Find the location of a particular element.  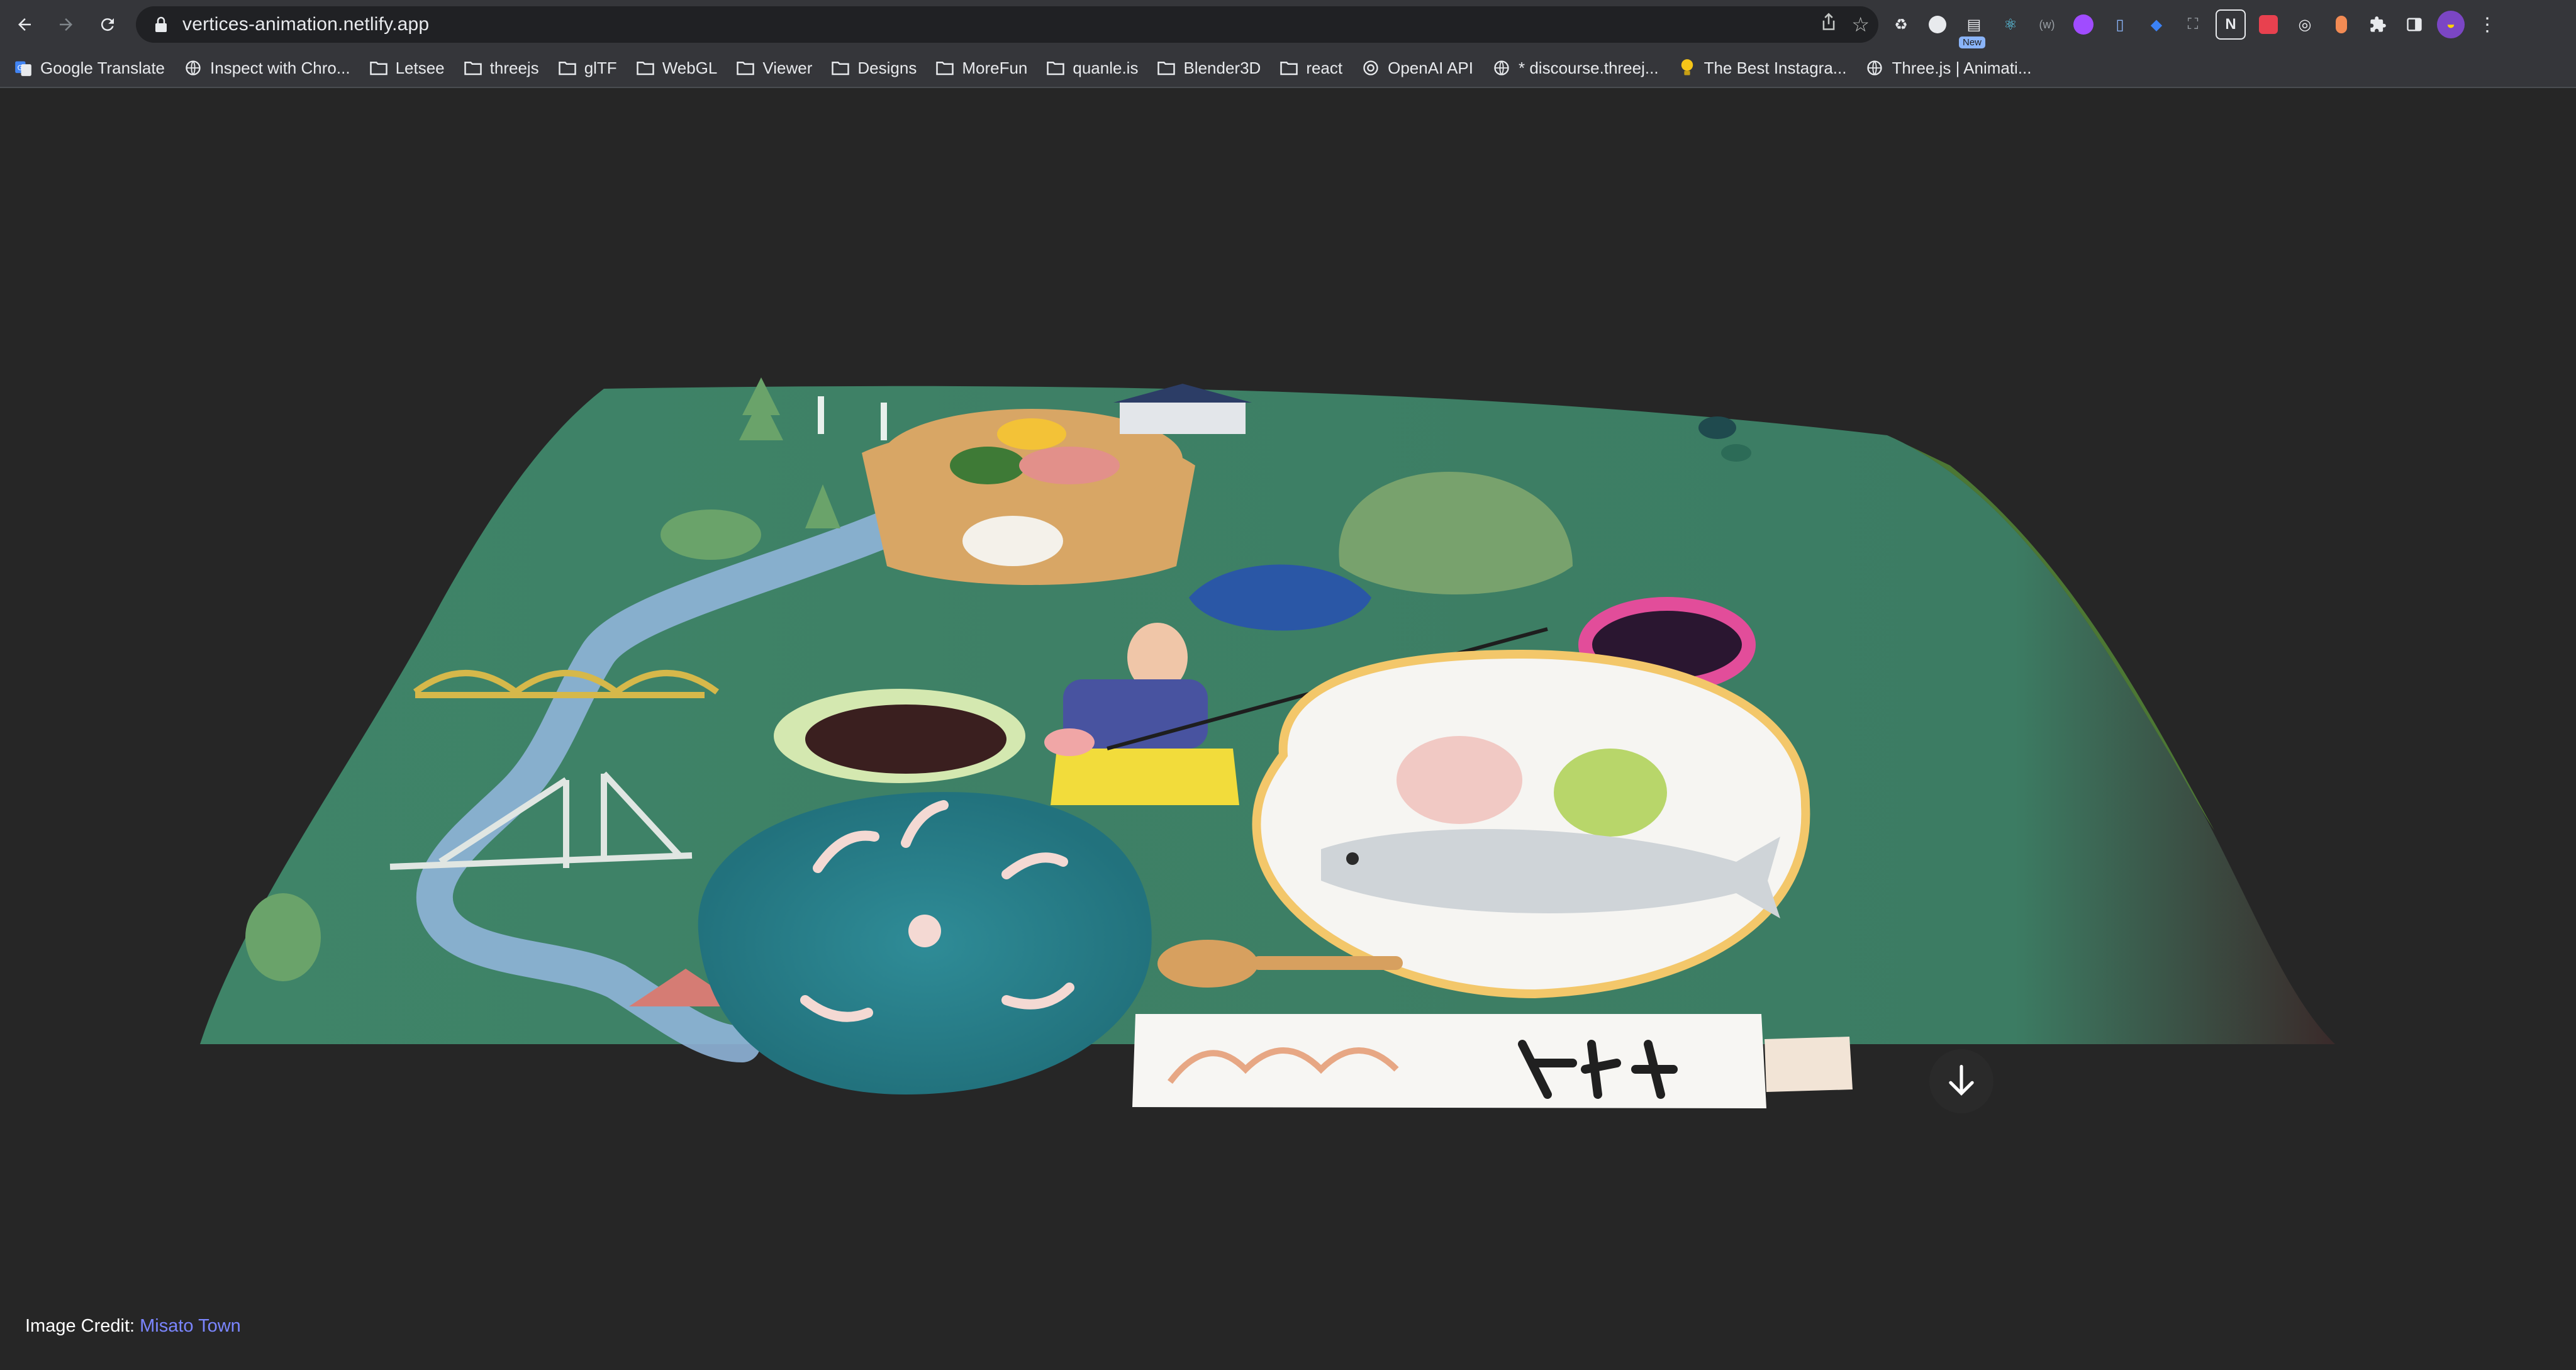

svg-text: G is located at coordinates (20, 68).